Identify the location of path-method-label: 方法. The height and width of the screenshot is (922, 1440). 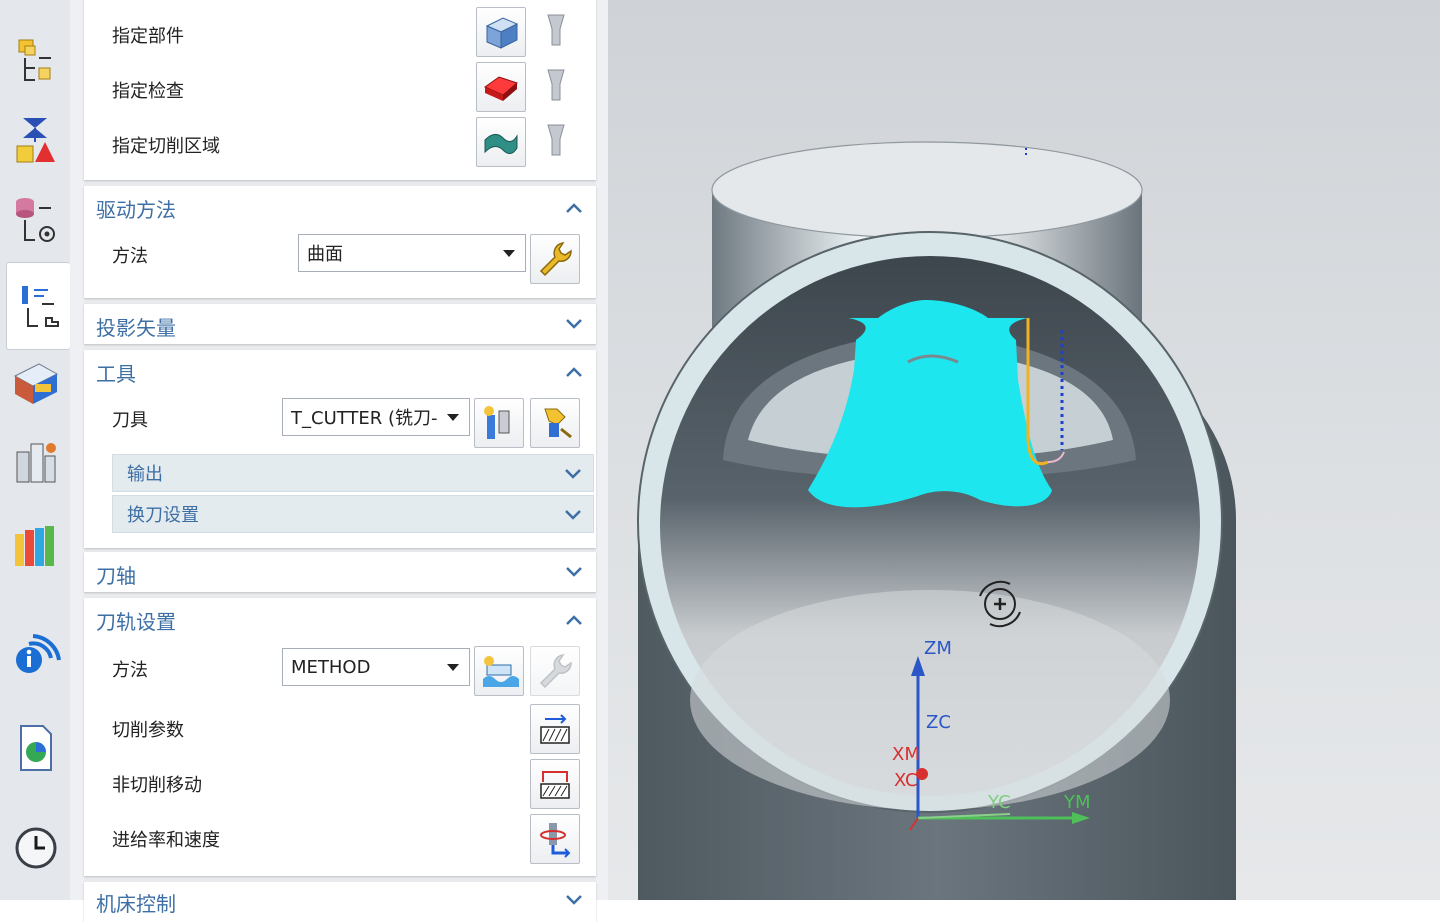
(130, 670).